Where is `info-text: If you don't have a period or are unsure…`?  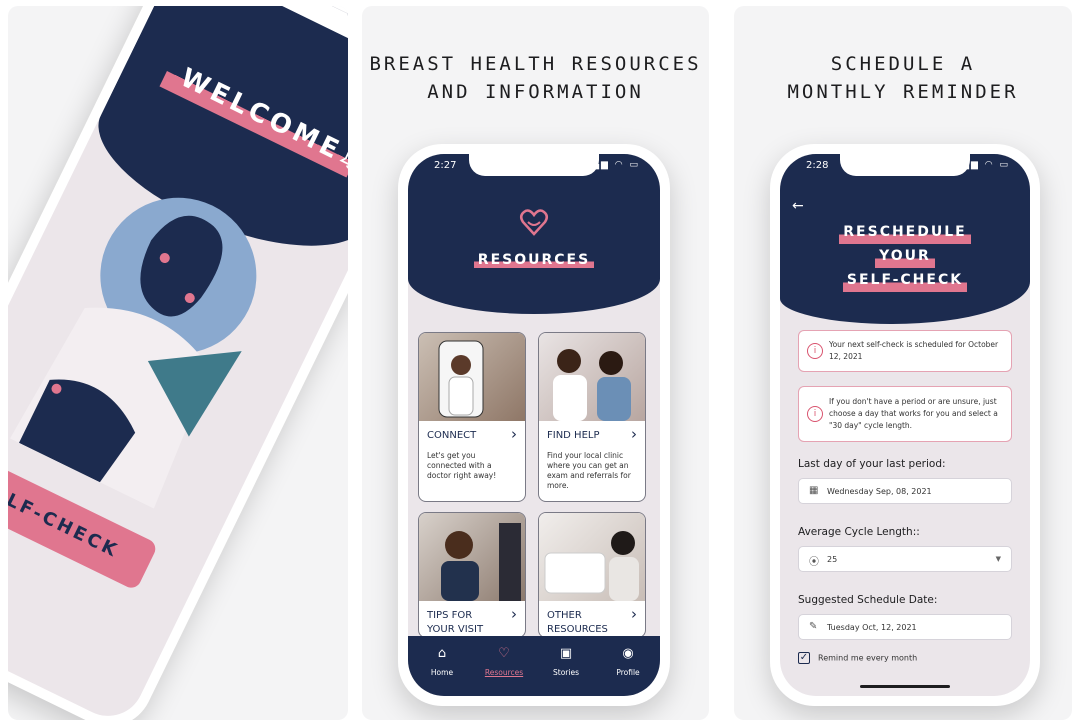 info-text: If you don't have a period or are unsure… is located at coordinates (913, 413).